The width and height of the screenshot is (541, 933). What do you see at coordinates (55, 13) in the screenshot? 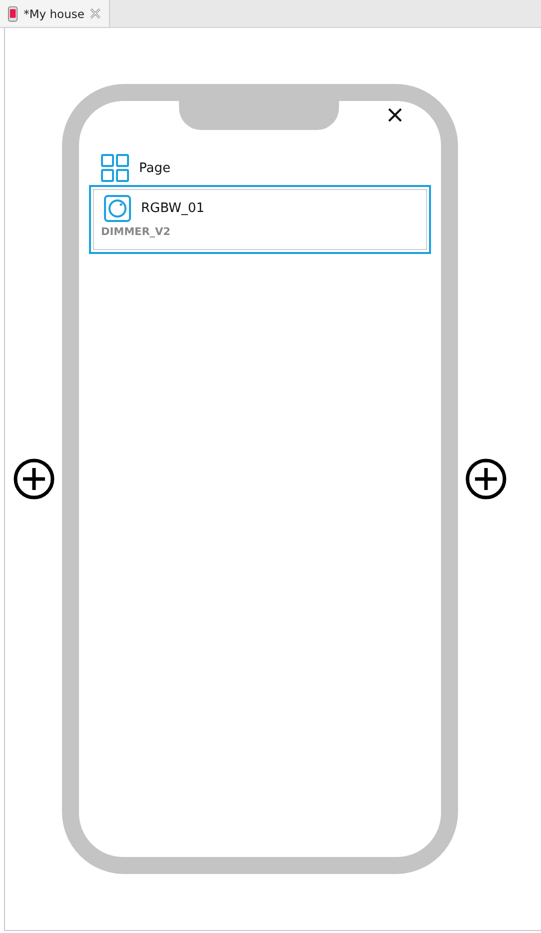
I see `document-tab: *My house` at bounding box center [55, 13].